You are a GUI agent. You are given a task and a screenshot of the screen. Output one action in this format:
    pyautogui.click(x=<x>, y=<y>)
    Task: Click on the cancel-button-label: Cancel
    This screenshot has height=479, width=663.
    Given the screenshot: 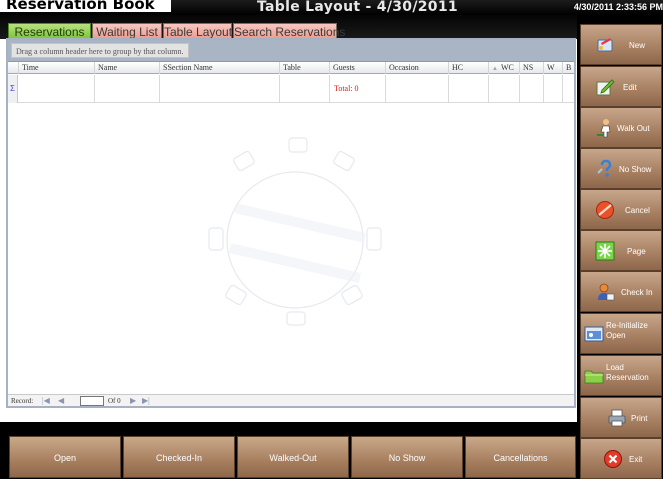 What is the action you would take?
    pyautogui.click(x=637, y=210)
    